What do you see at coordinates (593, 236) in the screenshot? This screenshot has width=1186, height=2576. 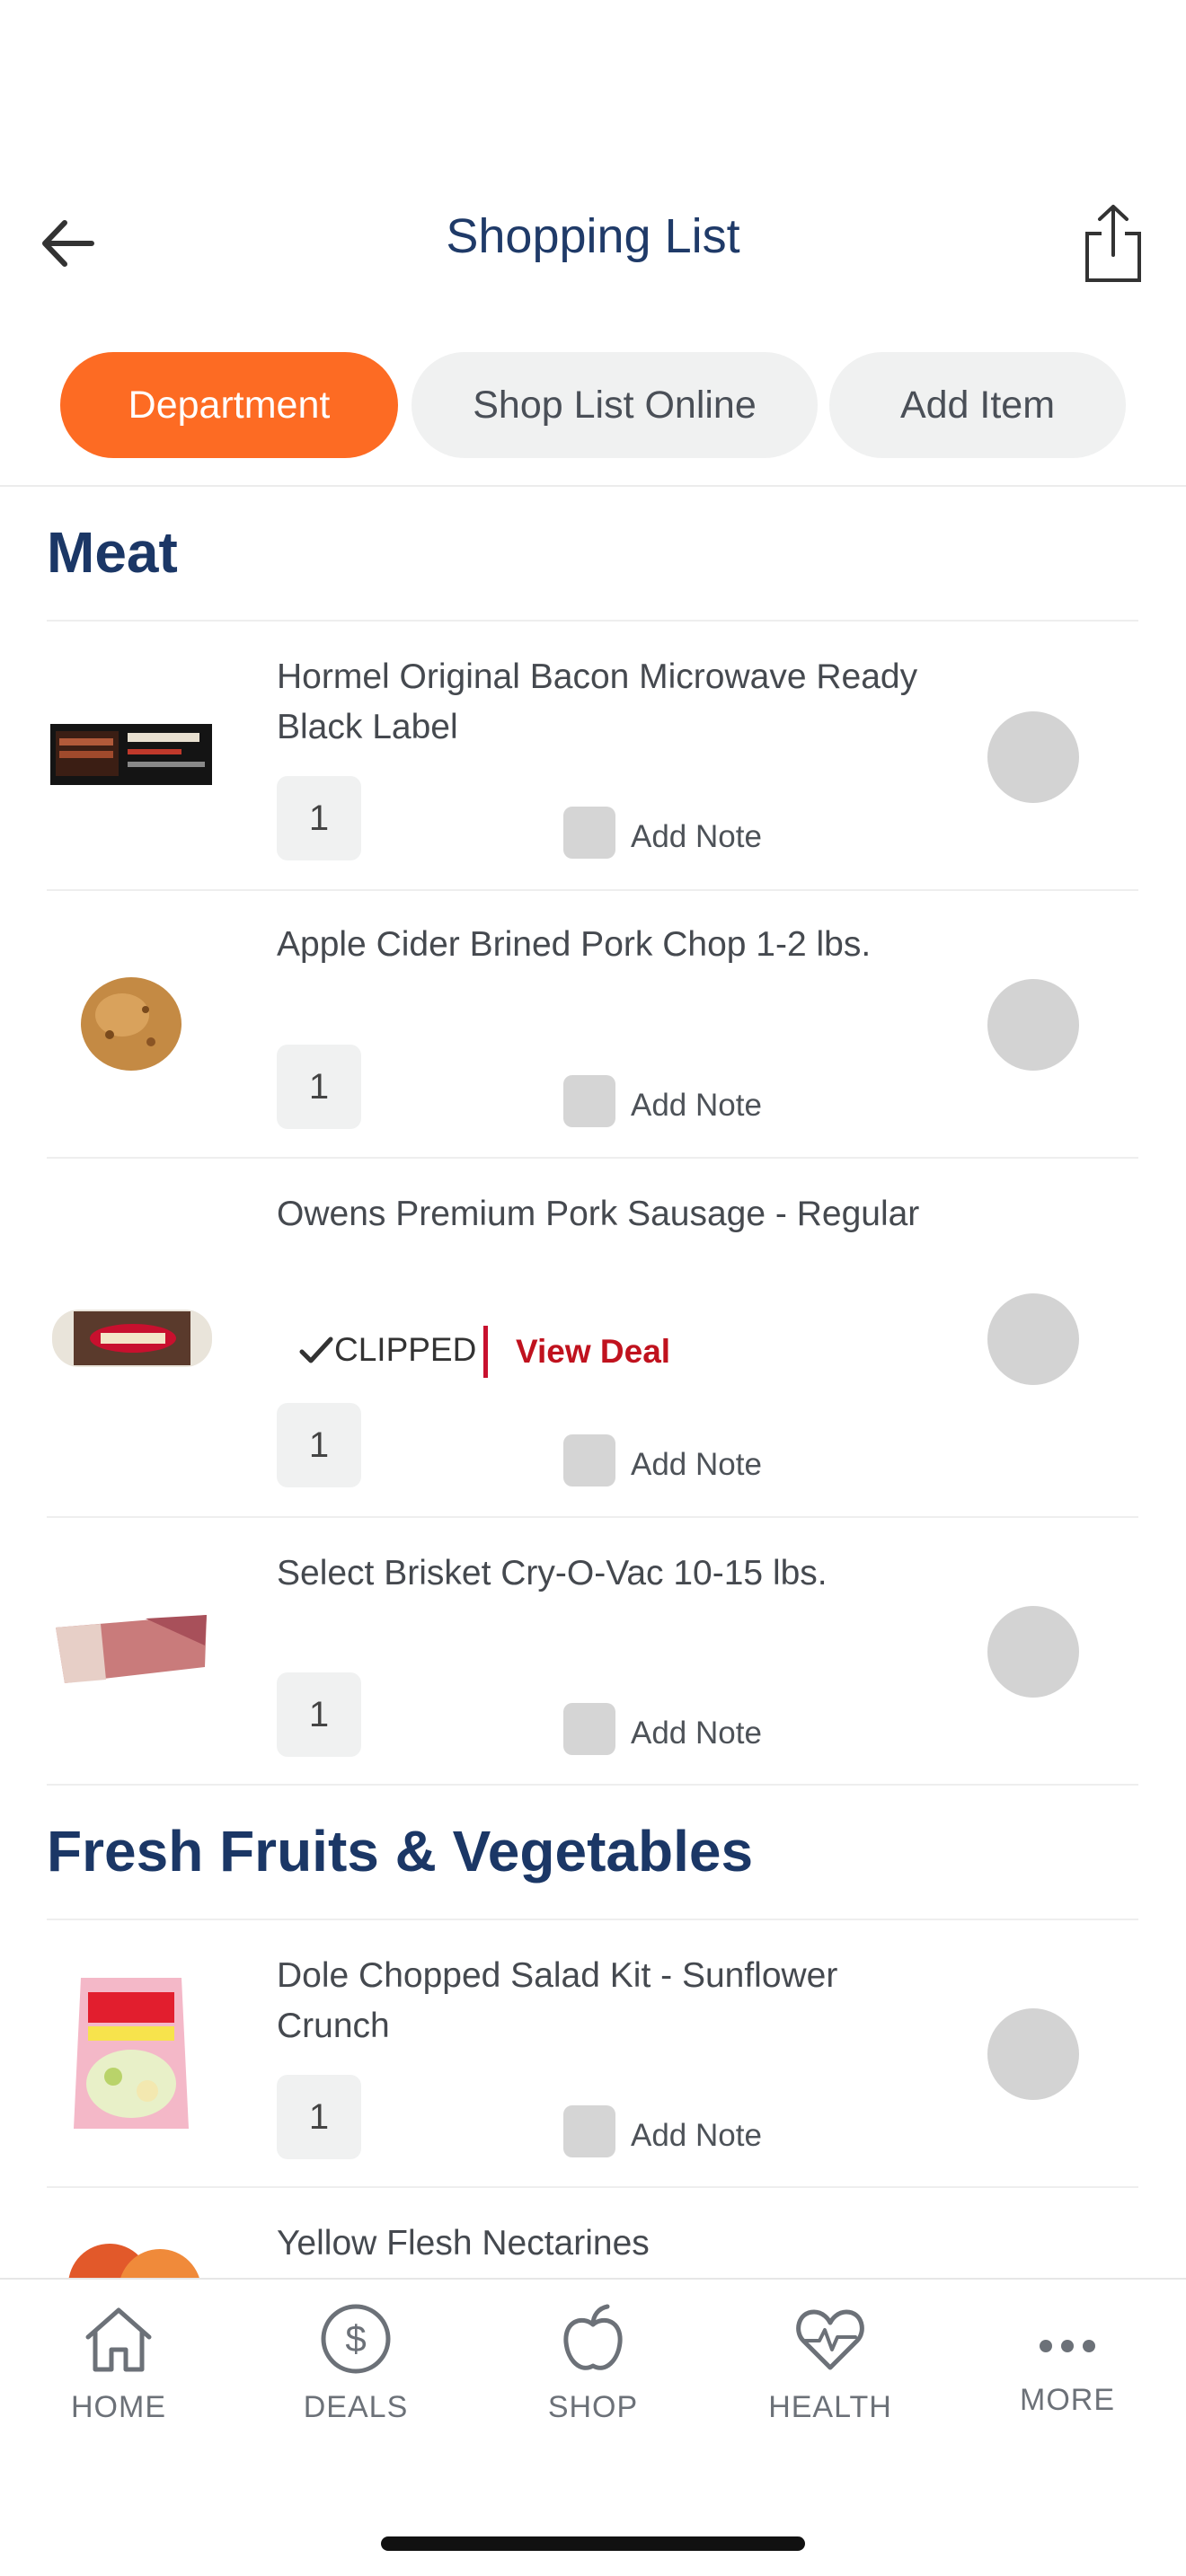 I see `page-title: Shopping List` at bounding box center [593, 236].